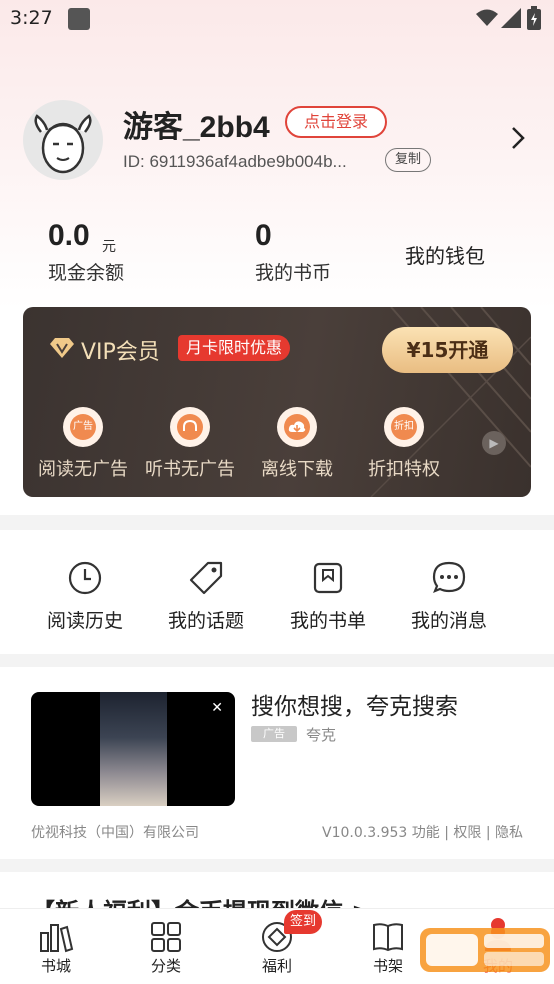 Image resolution: width=554 pixels, height=984 pixels. What do you see at coordinates (449, 577) in the screenshot?
I see `chat-icon` at bounding box center [449, 577].